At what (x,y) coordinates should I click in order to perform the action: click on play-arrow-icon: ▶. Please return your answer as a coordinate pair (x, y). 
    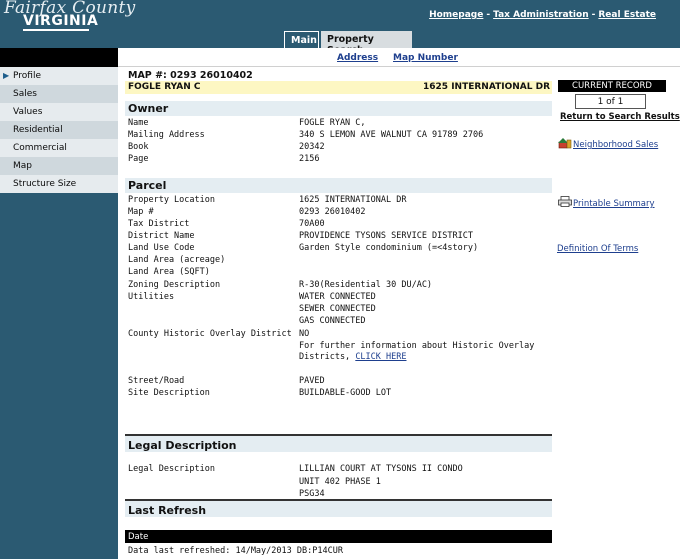
    Looking at the image, I should click on (6, 75).